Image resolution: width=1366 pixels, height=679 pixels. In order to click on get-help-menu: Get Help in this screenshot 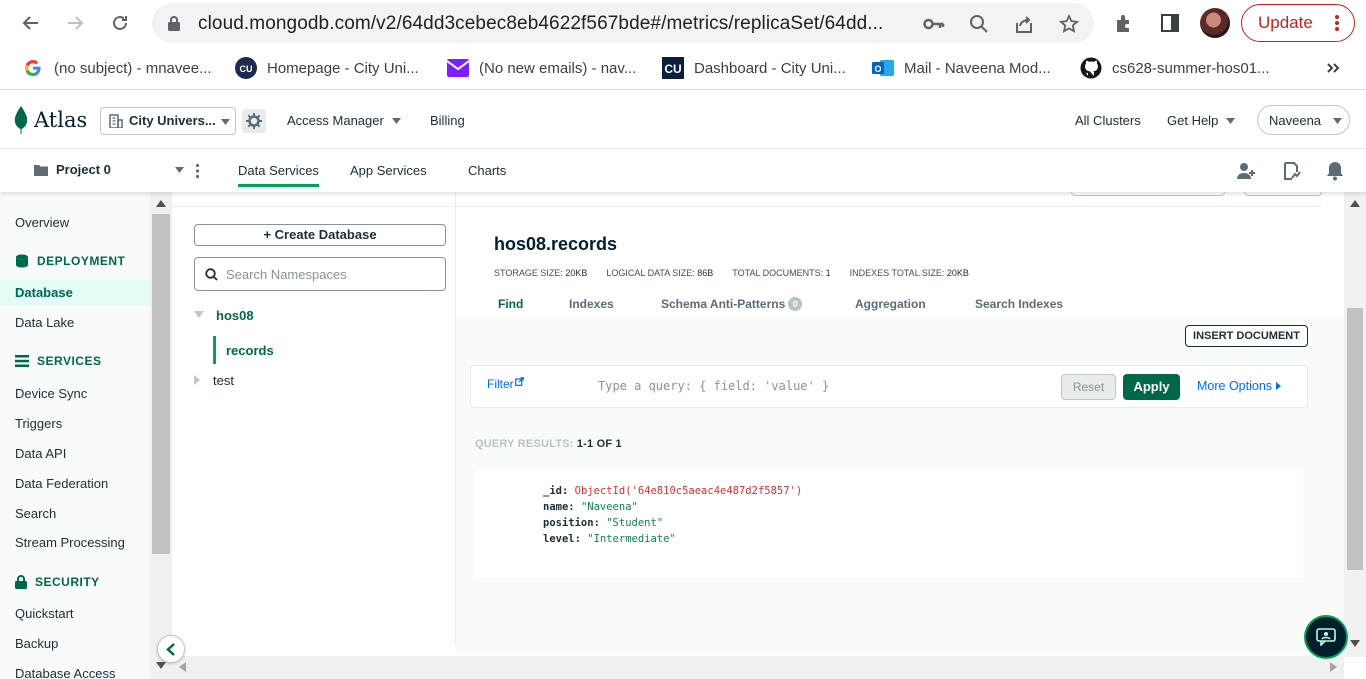, I will do `click(1201, 120)`.